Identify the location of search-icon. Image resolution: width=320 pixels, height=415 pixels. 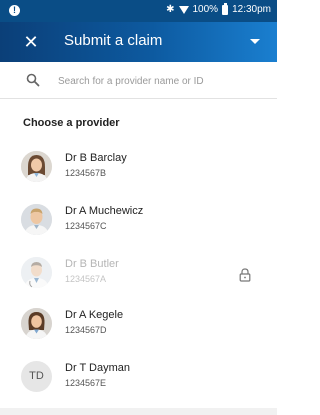
(33, 80).